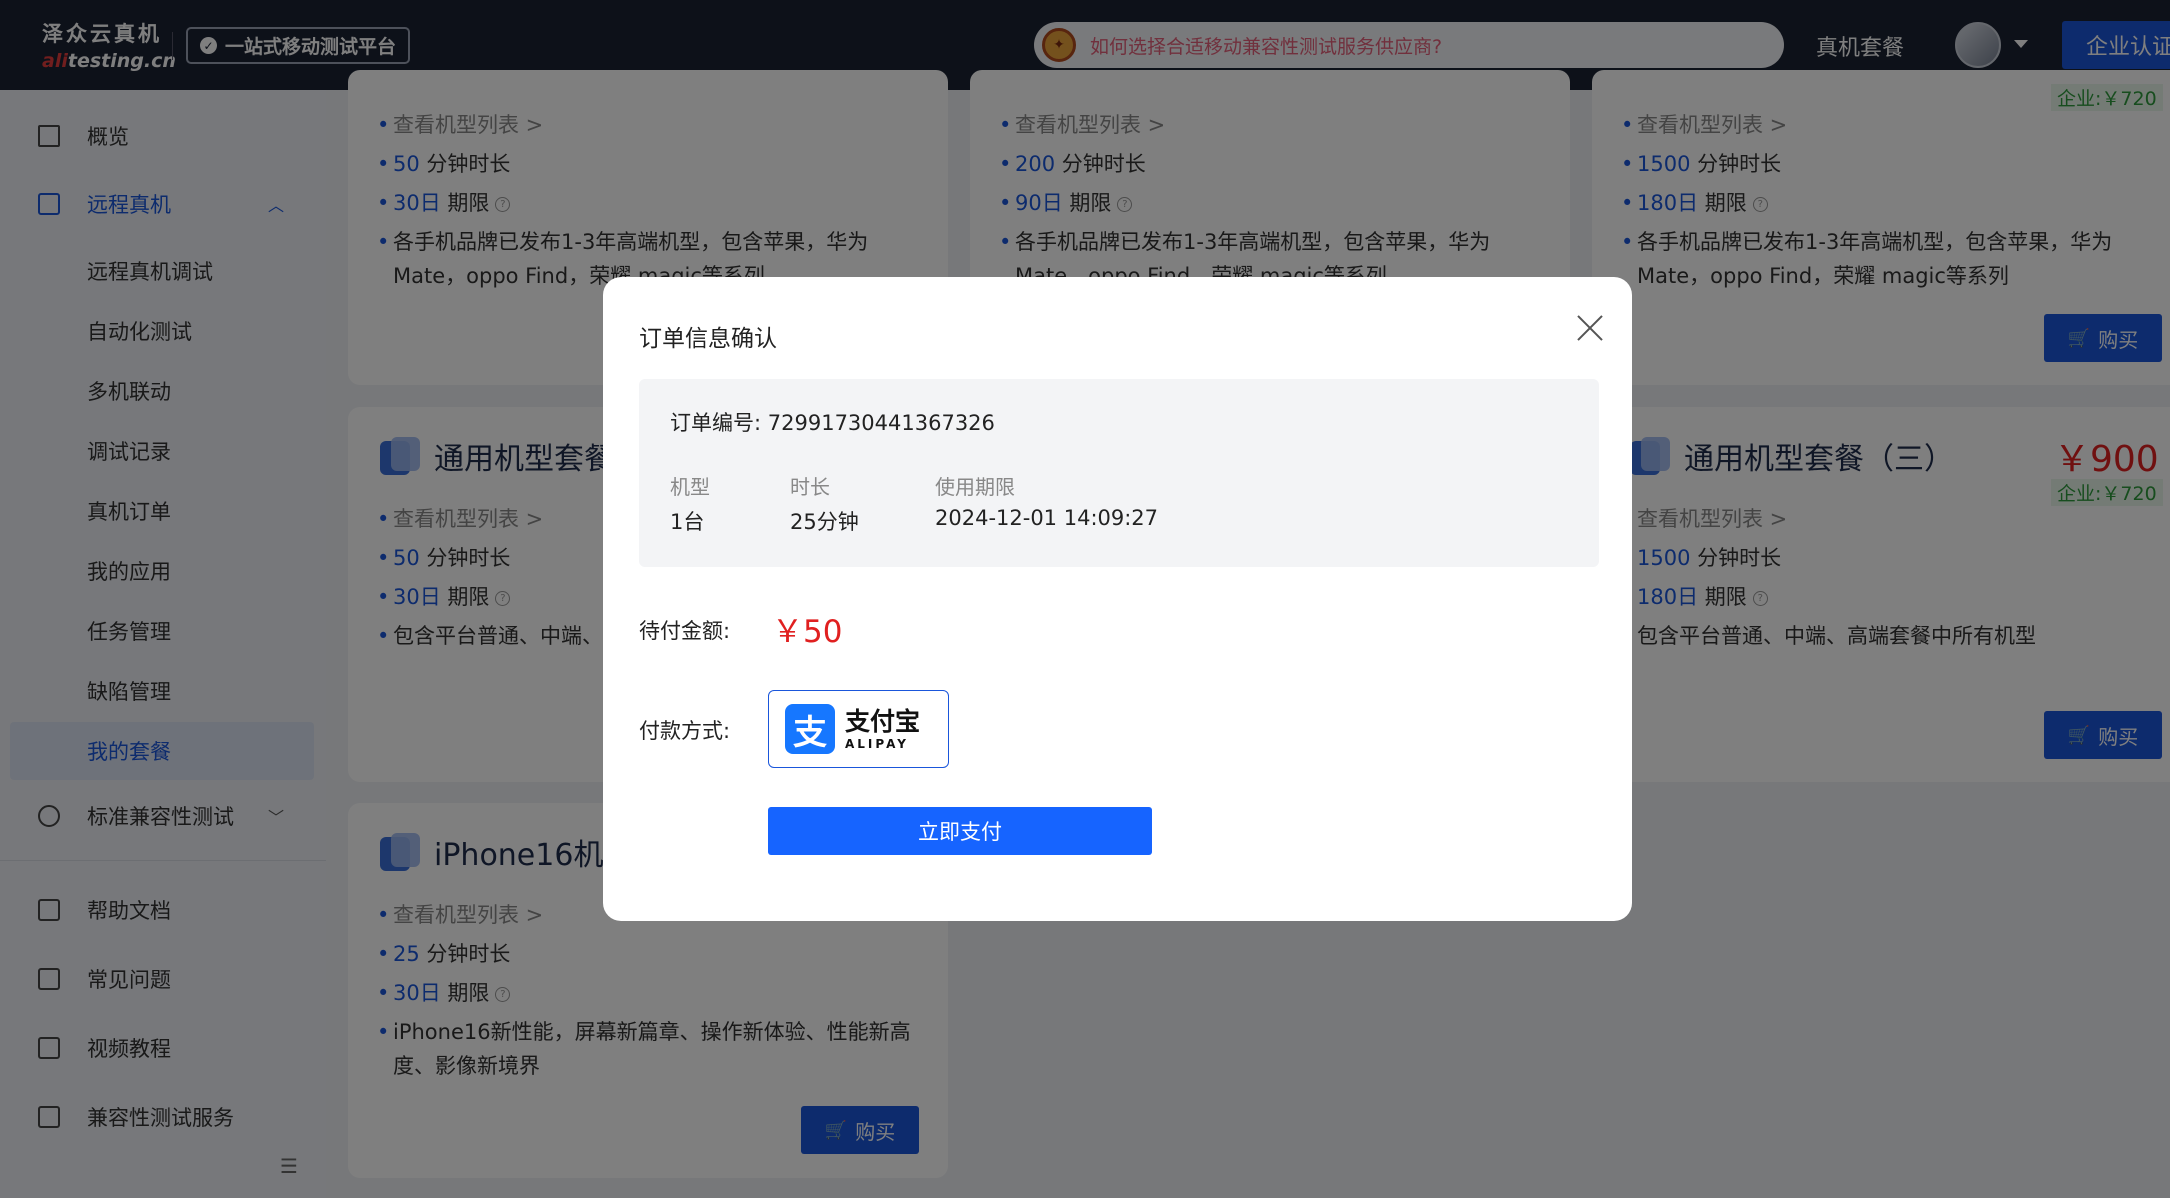 This screenshot has width=2170, height=1198. Describe the element at coordinates (883, 728) in the screenshot. I see `alipay-wordmark: 支付宝 ALIPAY` at that location.